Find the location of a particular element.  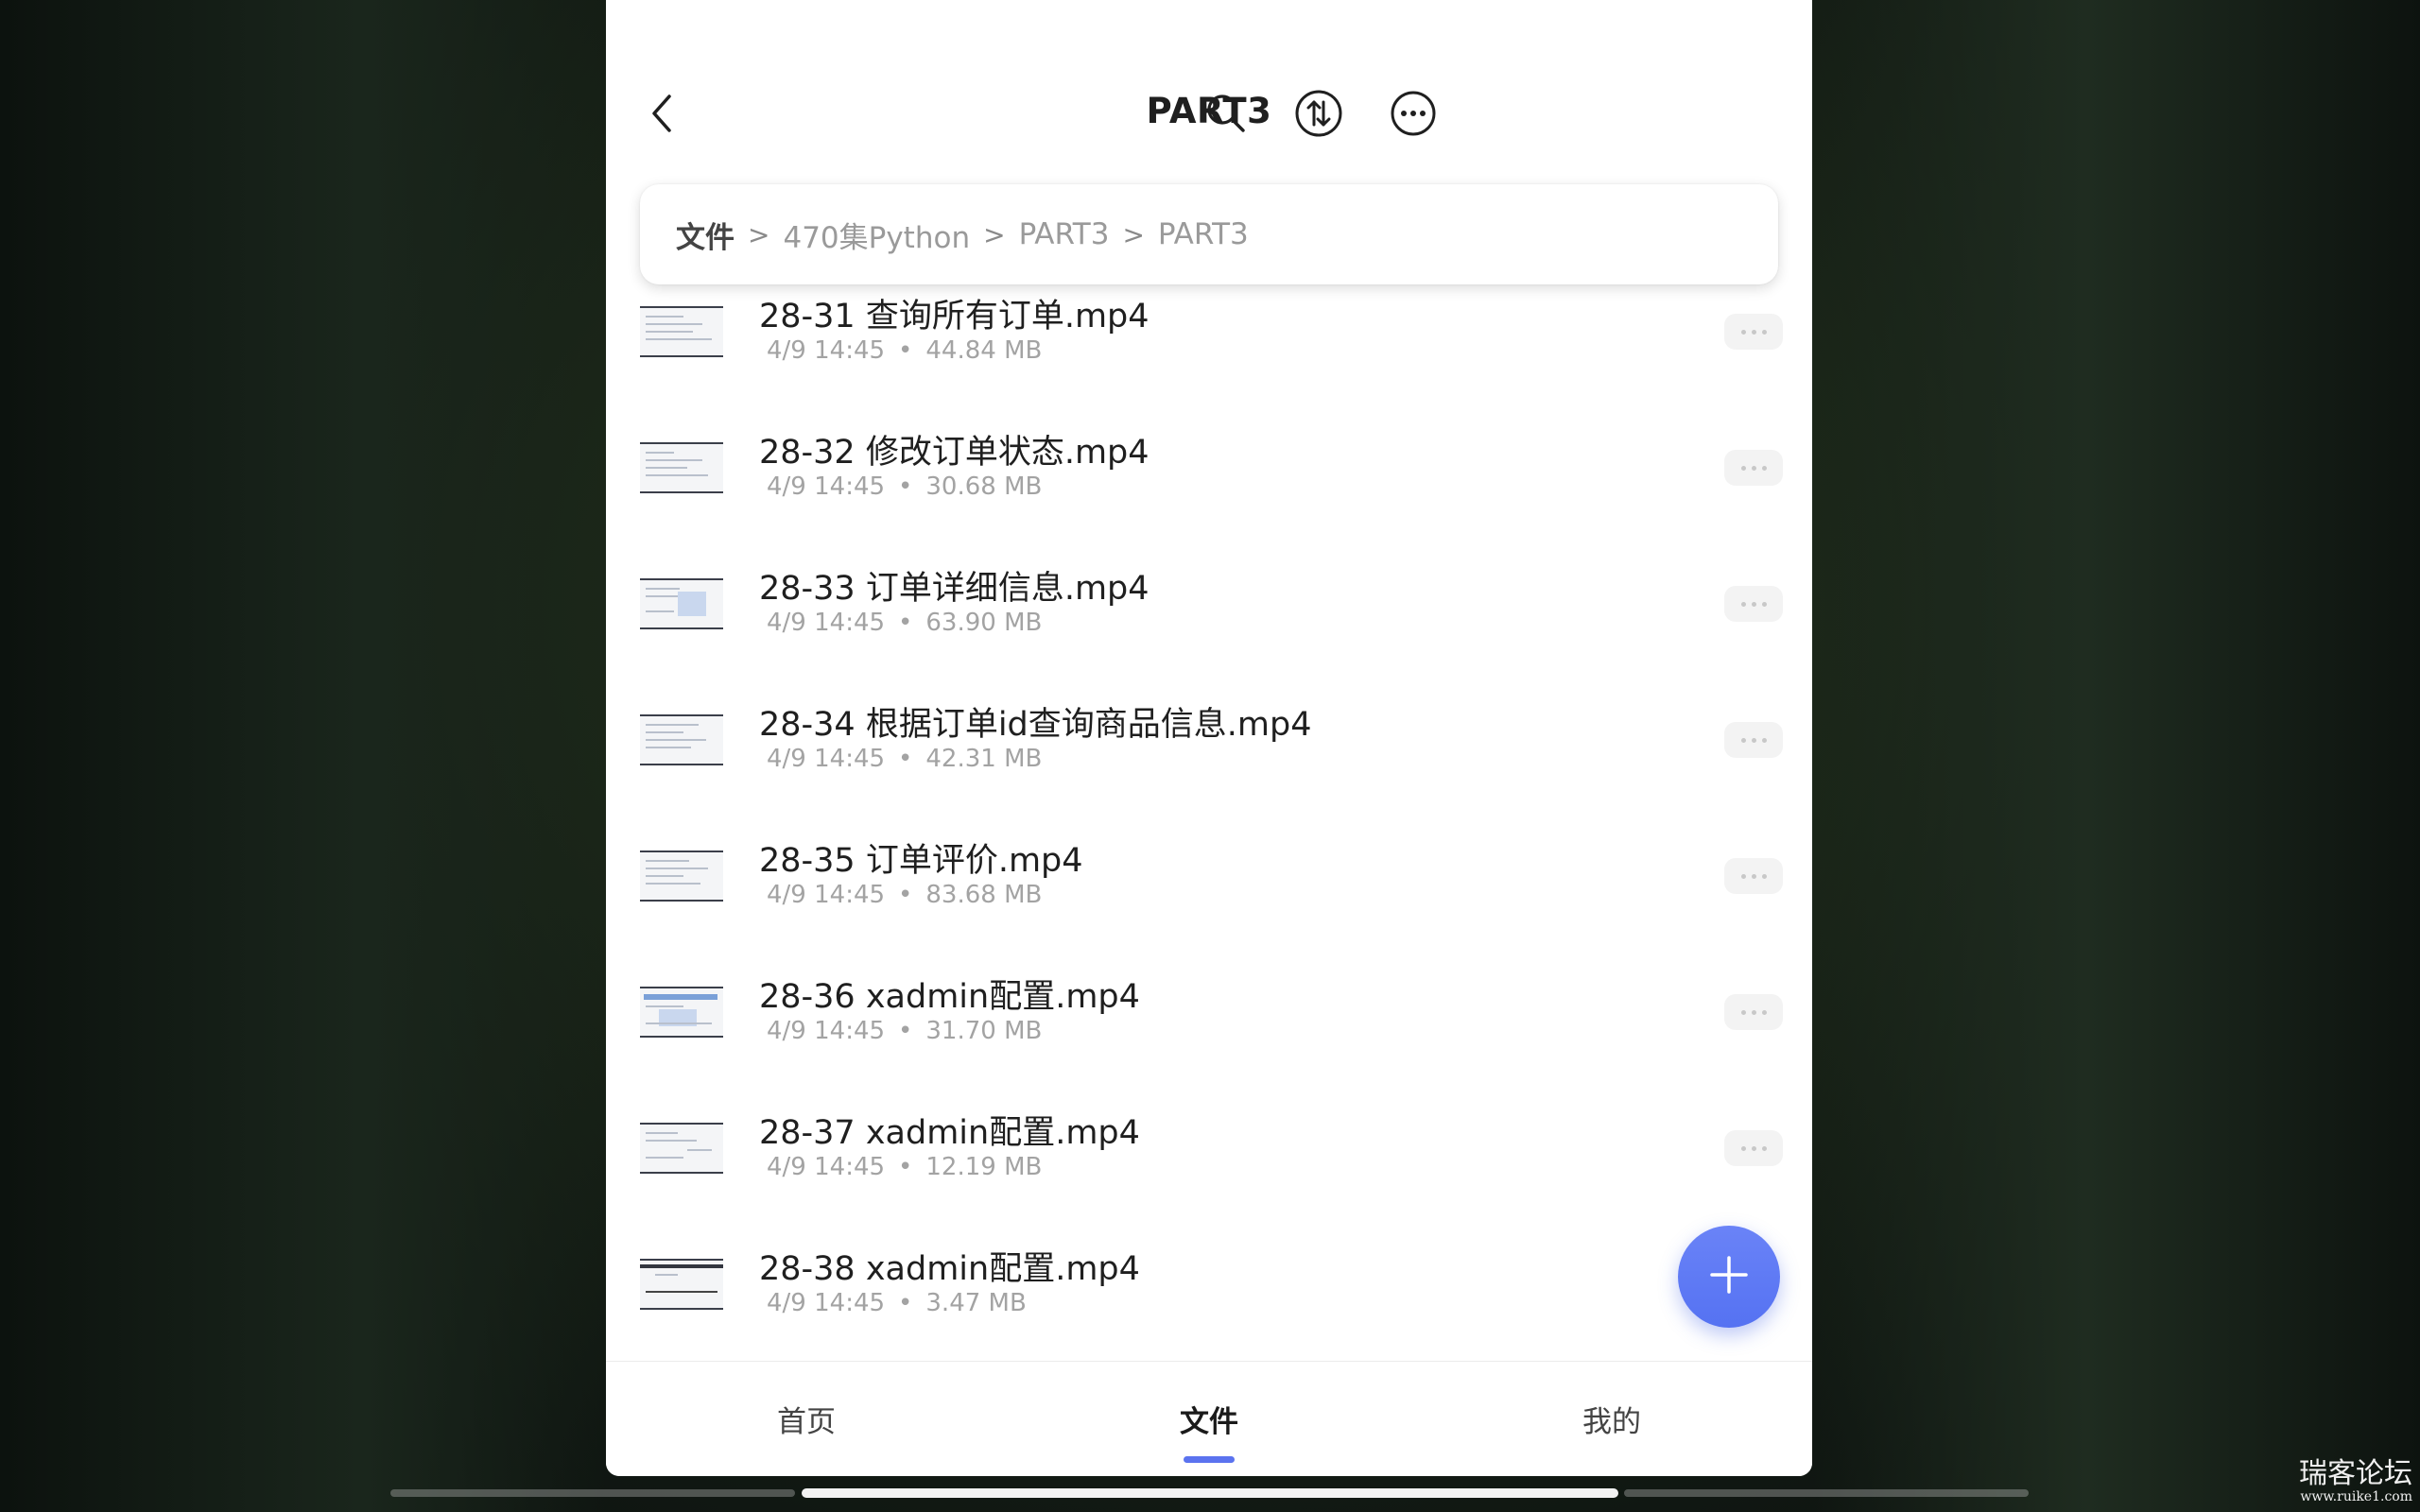

watermark: 瑞客论坛 www.ruike1.com is located at coordinates (2355, 1481).